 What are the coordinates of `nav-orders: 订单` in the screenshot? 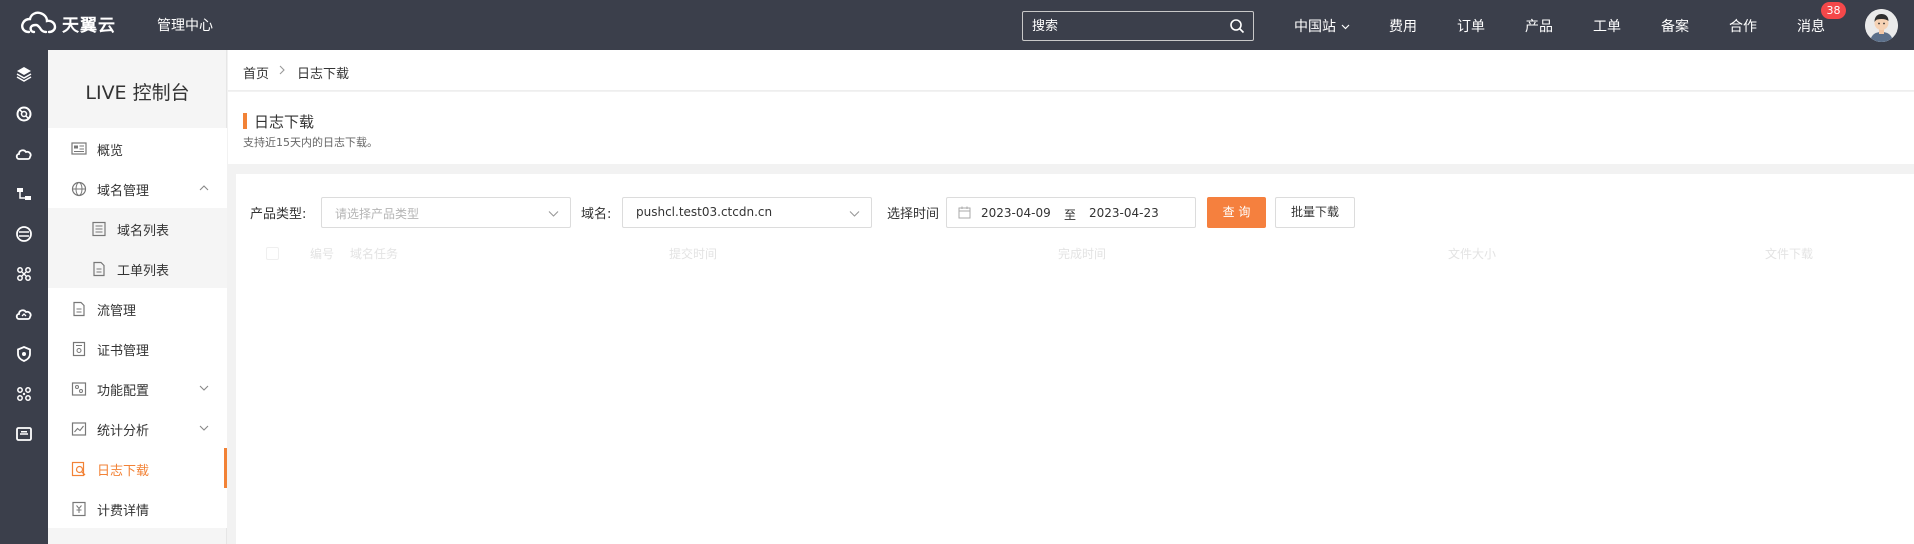 It's located at (1471, 26).